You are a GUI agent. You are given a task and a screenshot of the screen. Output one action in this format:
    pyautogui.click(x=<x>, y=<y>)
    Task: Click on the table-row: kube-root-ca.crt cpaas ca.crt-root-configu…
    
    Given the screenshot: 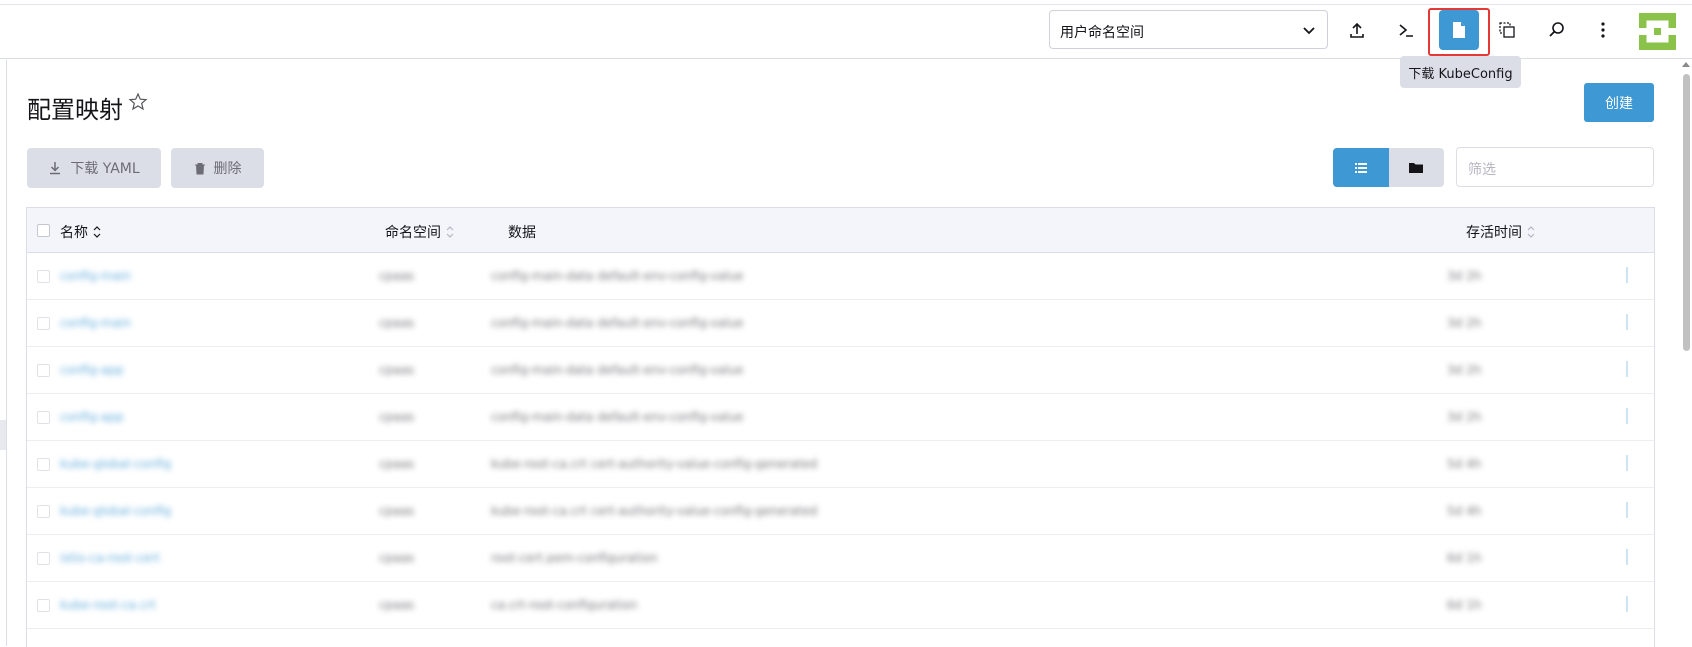 What is the action you would take?
    pyautogui.click(x=840, y=605)
    